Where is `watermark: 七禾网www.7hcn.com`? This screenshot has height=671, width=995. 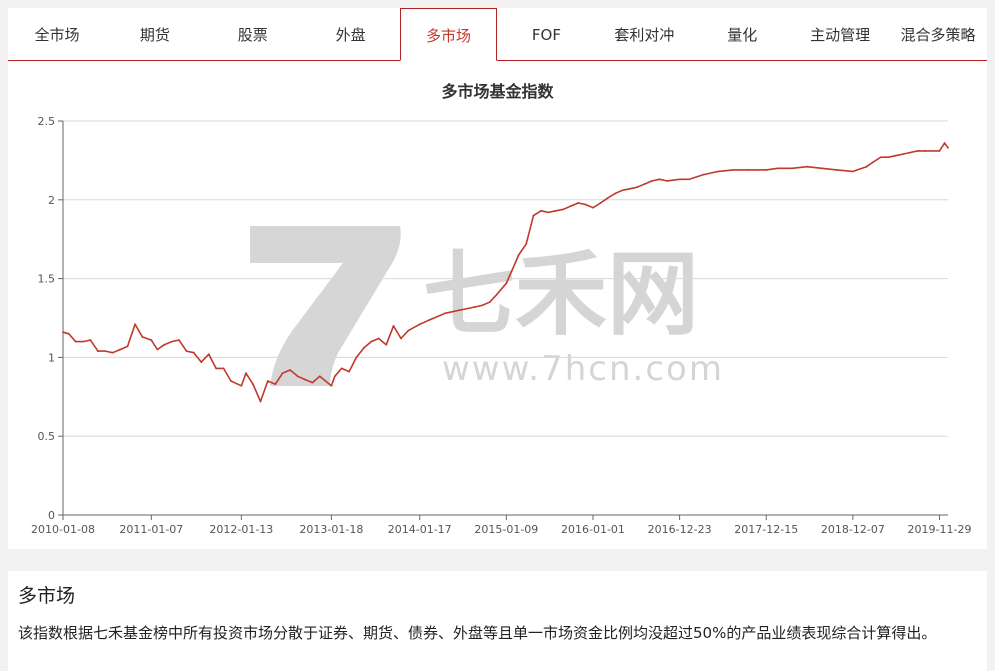 watermark: 七禾网www.7hcn.com is located at coordinates (487, 307).